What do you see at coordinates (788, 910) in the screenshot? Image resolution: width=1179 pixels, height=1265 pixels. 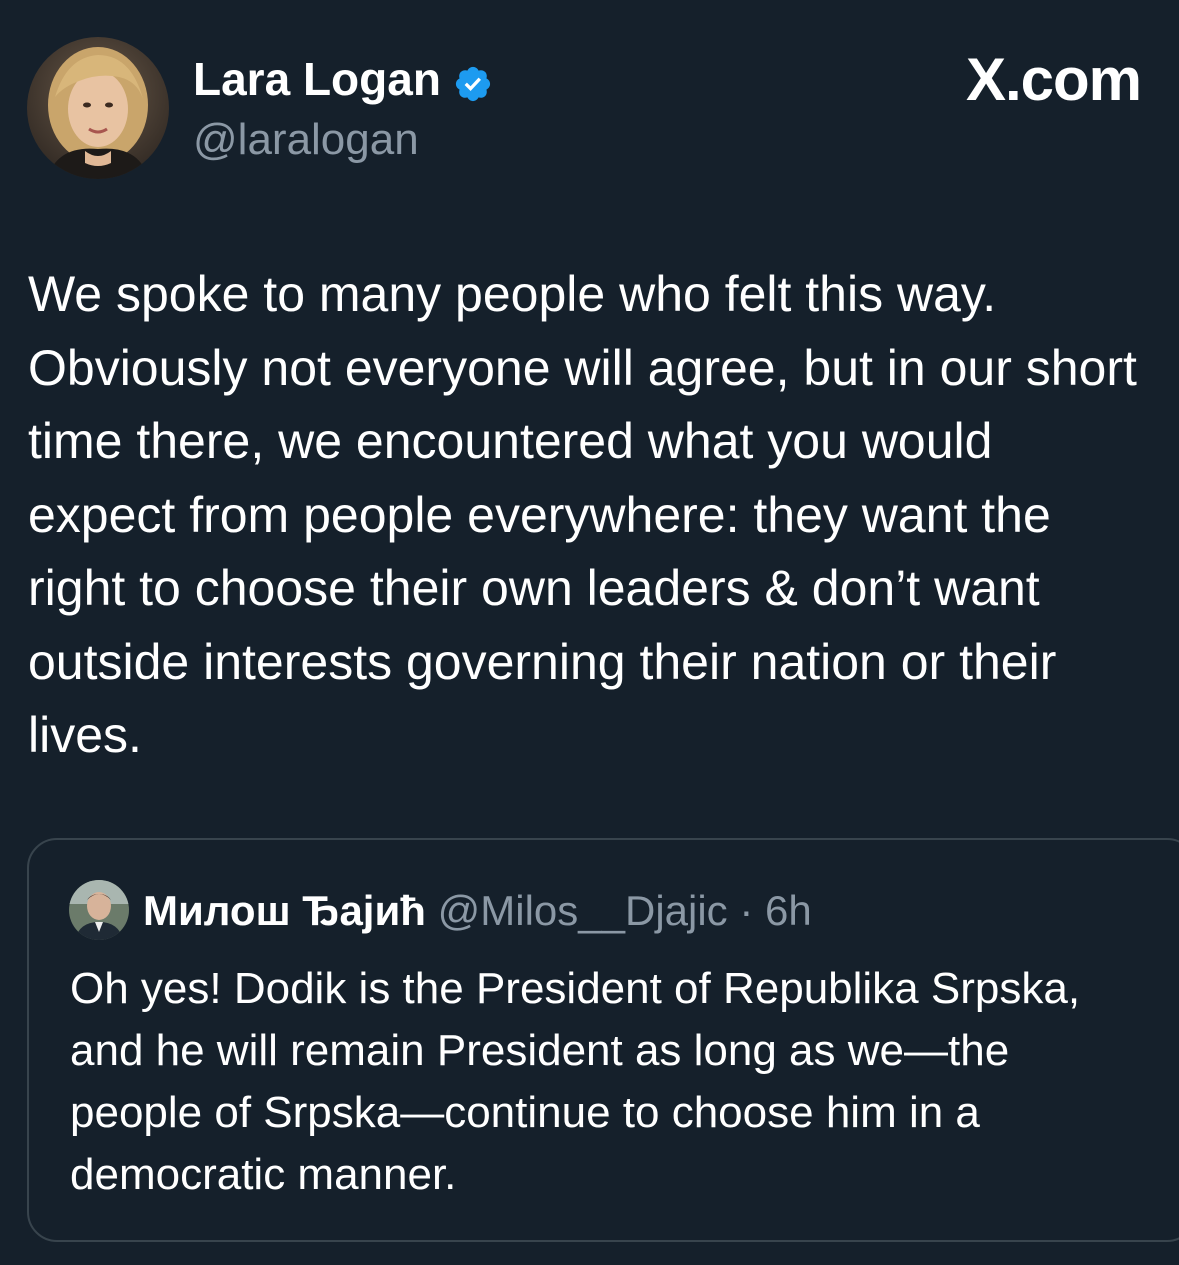 I see `quoted-tweet-time: 6h` at bounding box center [788, 910].